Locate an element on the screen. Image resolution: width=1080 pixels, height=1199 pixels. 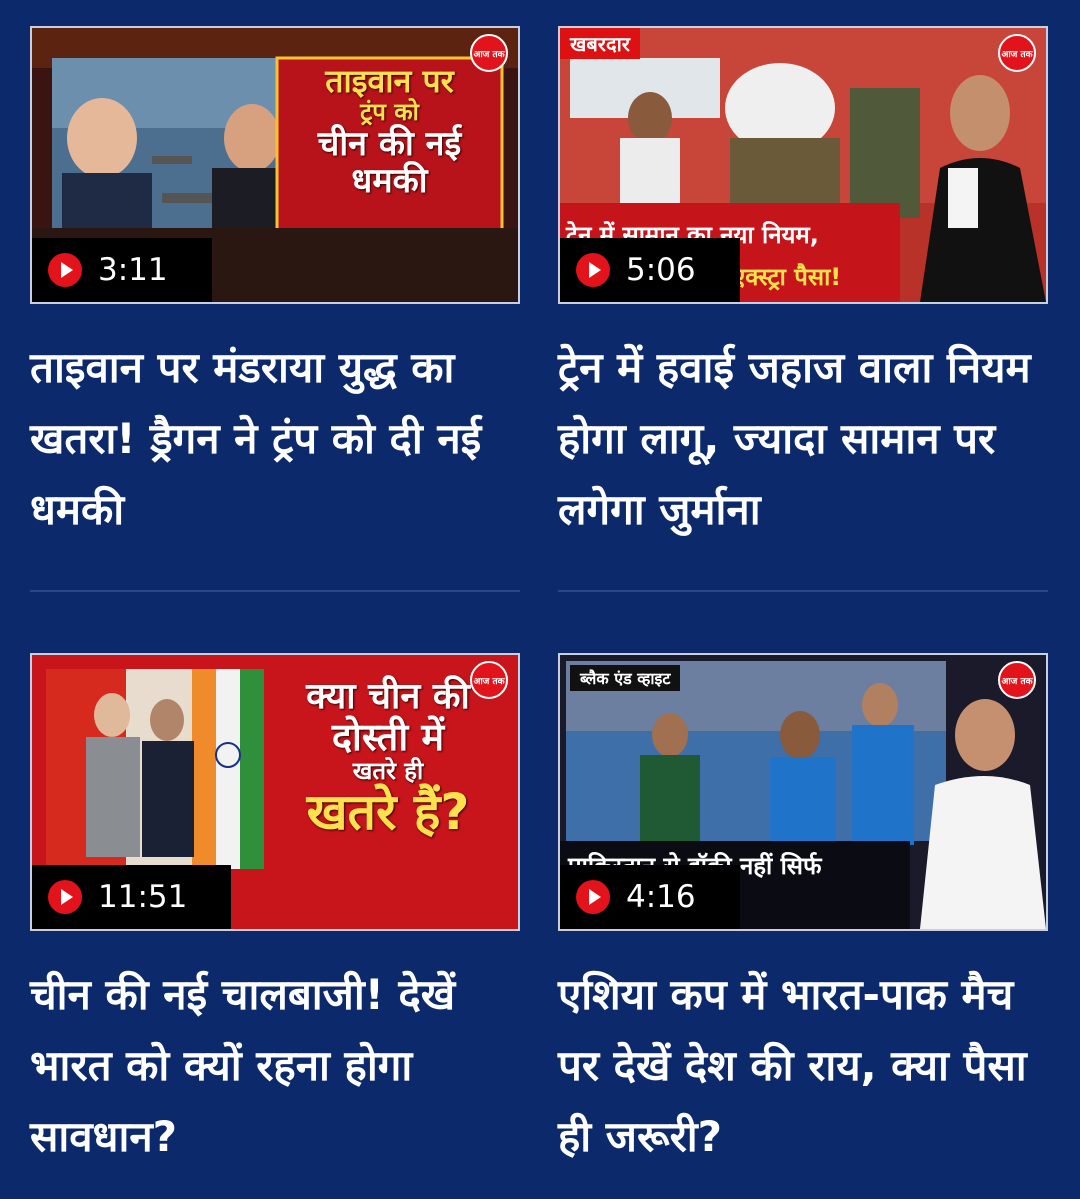
duration-badge: 11:51 is located at coordinates (132, 897).